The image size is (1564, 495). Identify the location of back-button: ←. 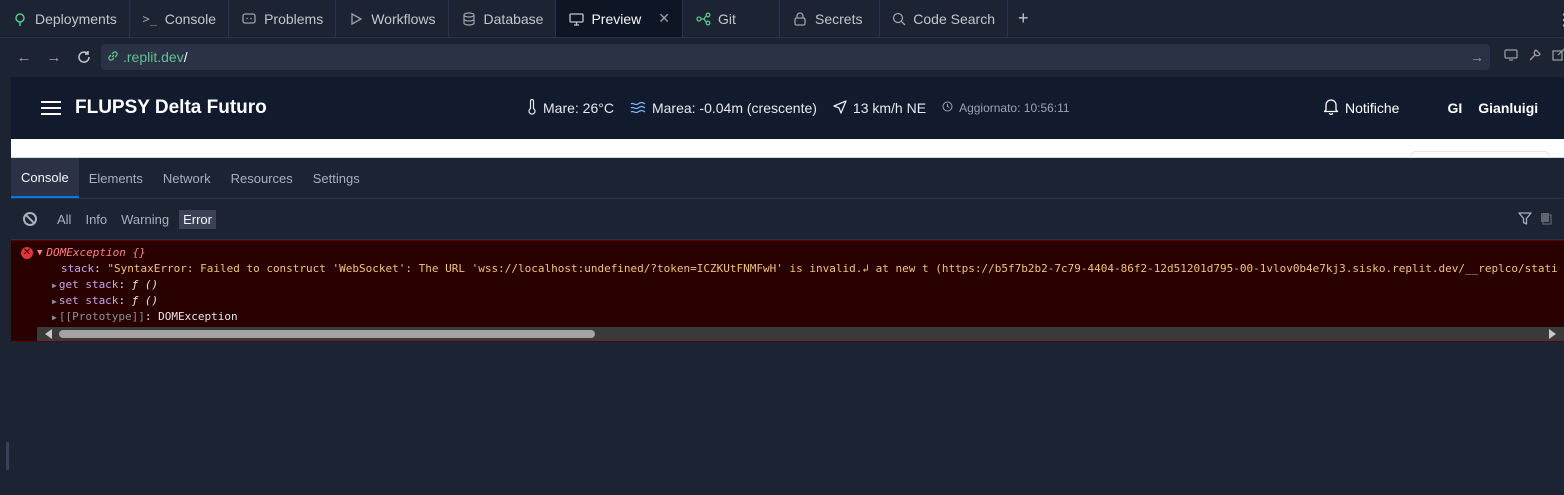
(24, 57).